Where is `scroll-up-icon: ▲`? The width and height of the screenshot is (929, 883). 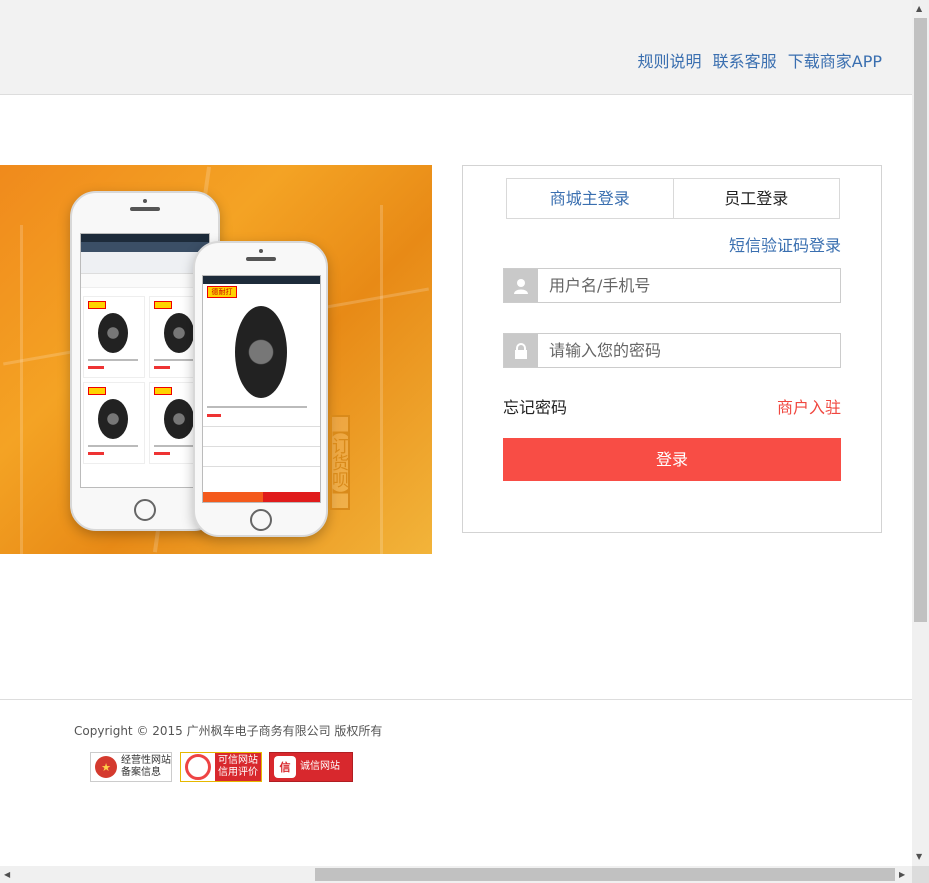
scroll-up-icon: ▲ is located at coordinates (919, 9).